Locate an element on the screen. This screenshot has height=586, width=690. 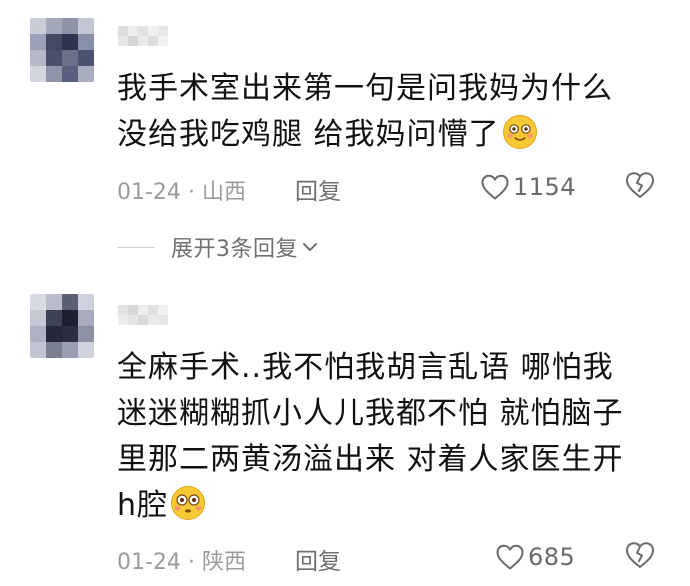
comment-text-line: 里那二两黄汤溢出来 对着人家医生开 is located at coordinates (370, 459).